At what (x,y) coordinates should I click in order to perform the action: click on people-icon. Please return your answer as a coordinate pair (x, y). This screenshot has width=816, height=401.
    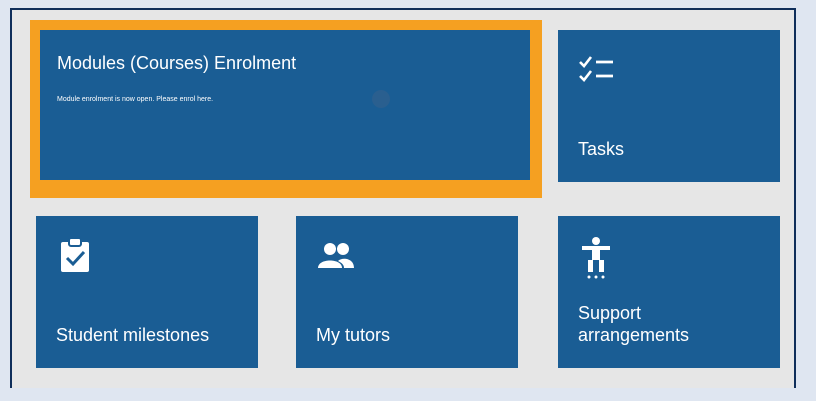
    Looking at the image, I should click on (336, 256).